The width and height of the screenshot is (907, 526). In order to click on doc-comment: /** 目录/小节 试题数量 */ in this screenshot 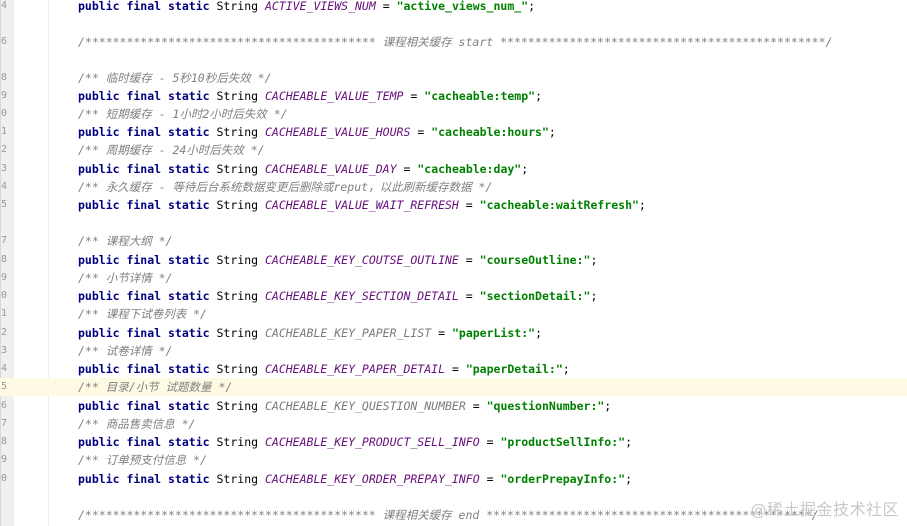, I will do `click(155, 387)`.